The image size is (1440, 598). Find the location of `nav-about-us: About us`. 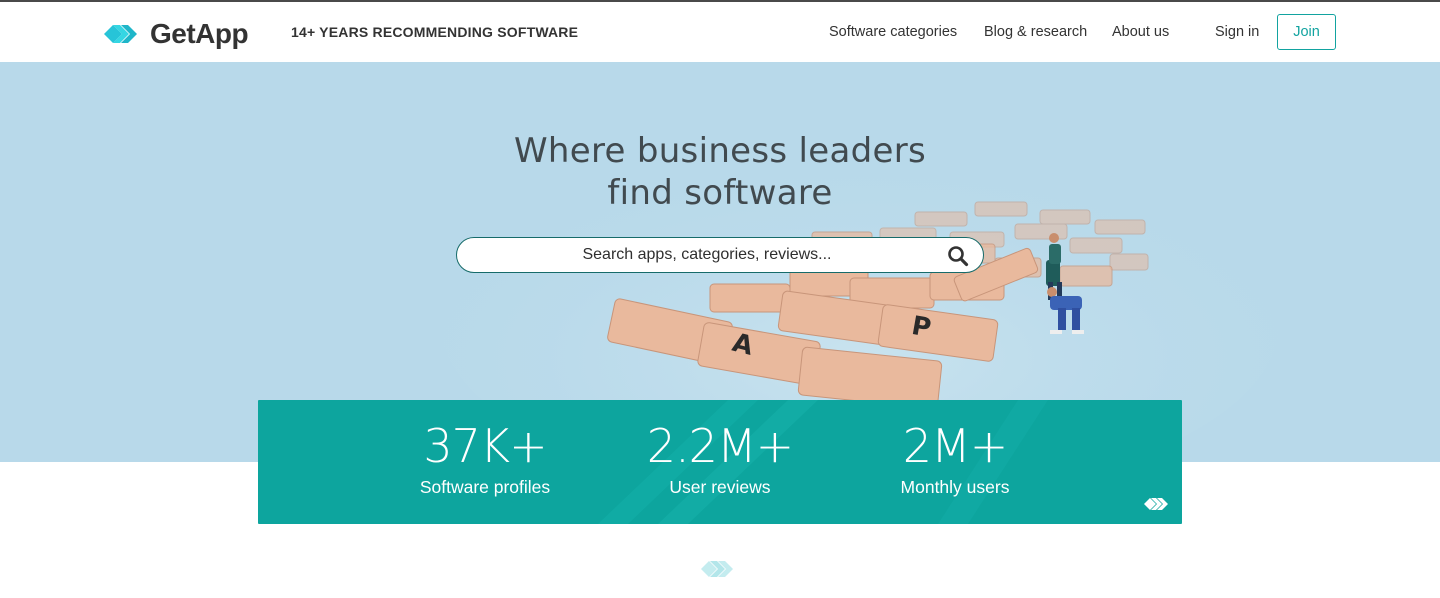

nav-about-us: About us is located at coordinates (1140, 32).